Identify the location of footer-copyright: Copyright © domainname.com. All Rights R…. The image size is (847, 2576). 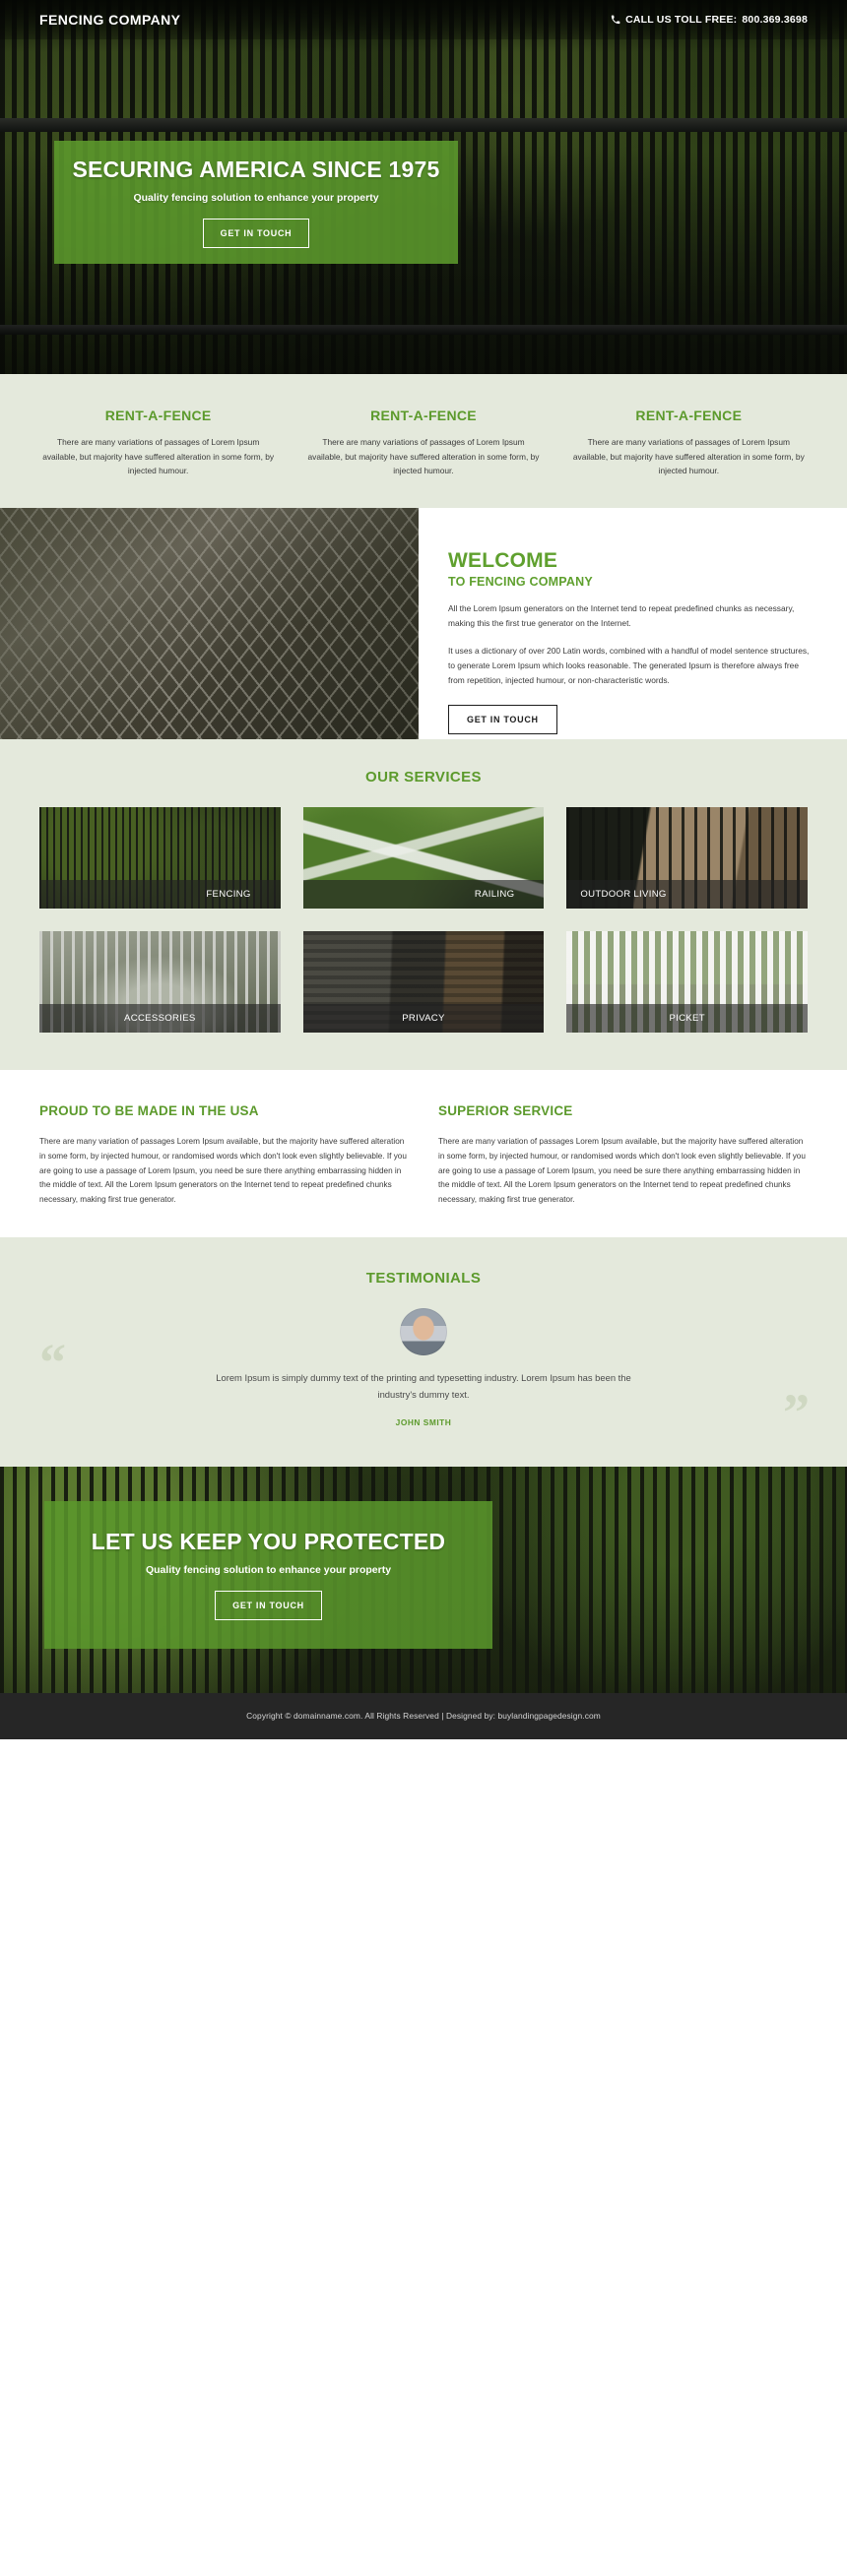
(424, 1716).